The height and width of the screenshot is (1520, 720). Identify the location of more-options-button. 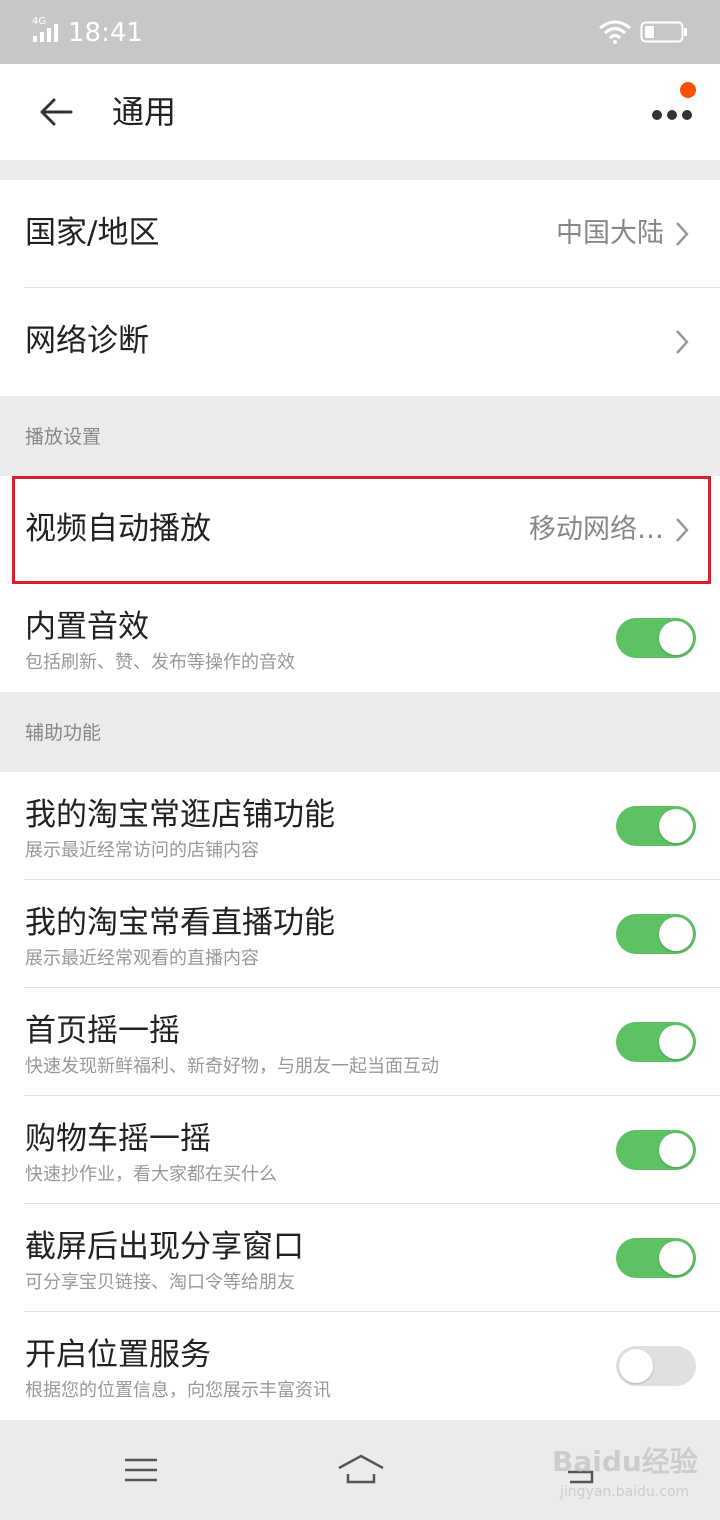
(672, 112).